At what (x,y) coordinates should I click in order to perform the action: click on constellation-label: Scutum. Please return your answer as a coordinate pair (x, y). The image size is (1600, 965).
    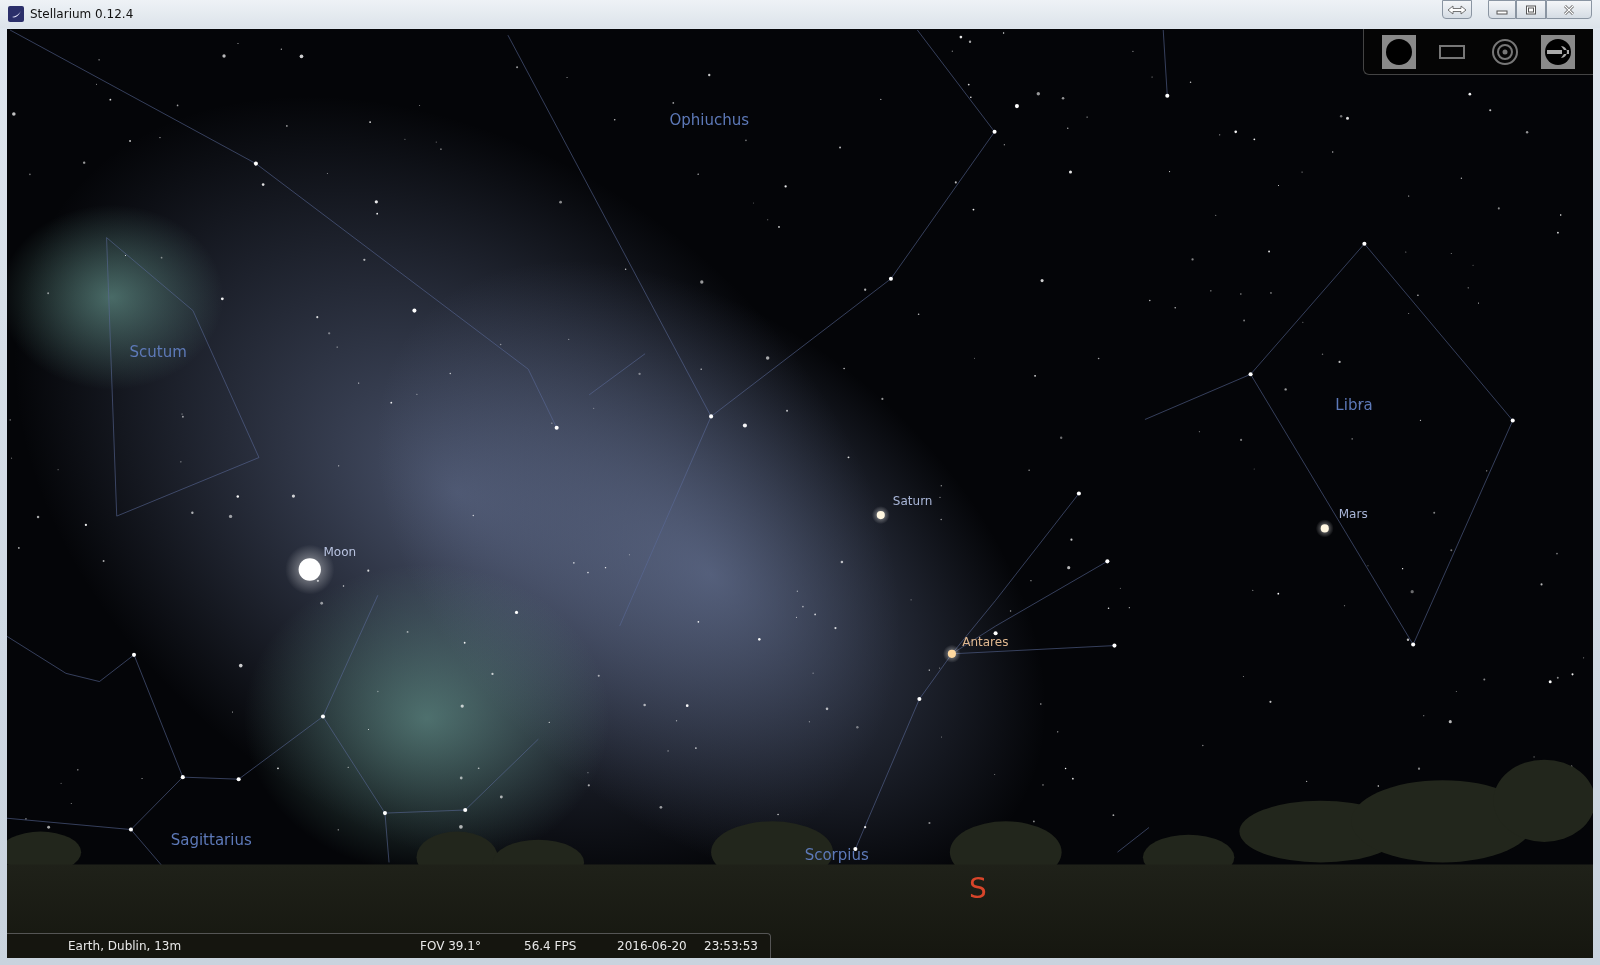
    Looking at the image, I should click on (158, 352).